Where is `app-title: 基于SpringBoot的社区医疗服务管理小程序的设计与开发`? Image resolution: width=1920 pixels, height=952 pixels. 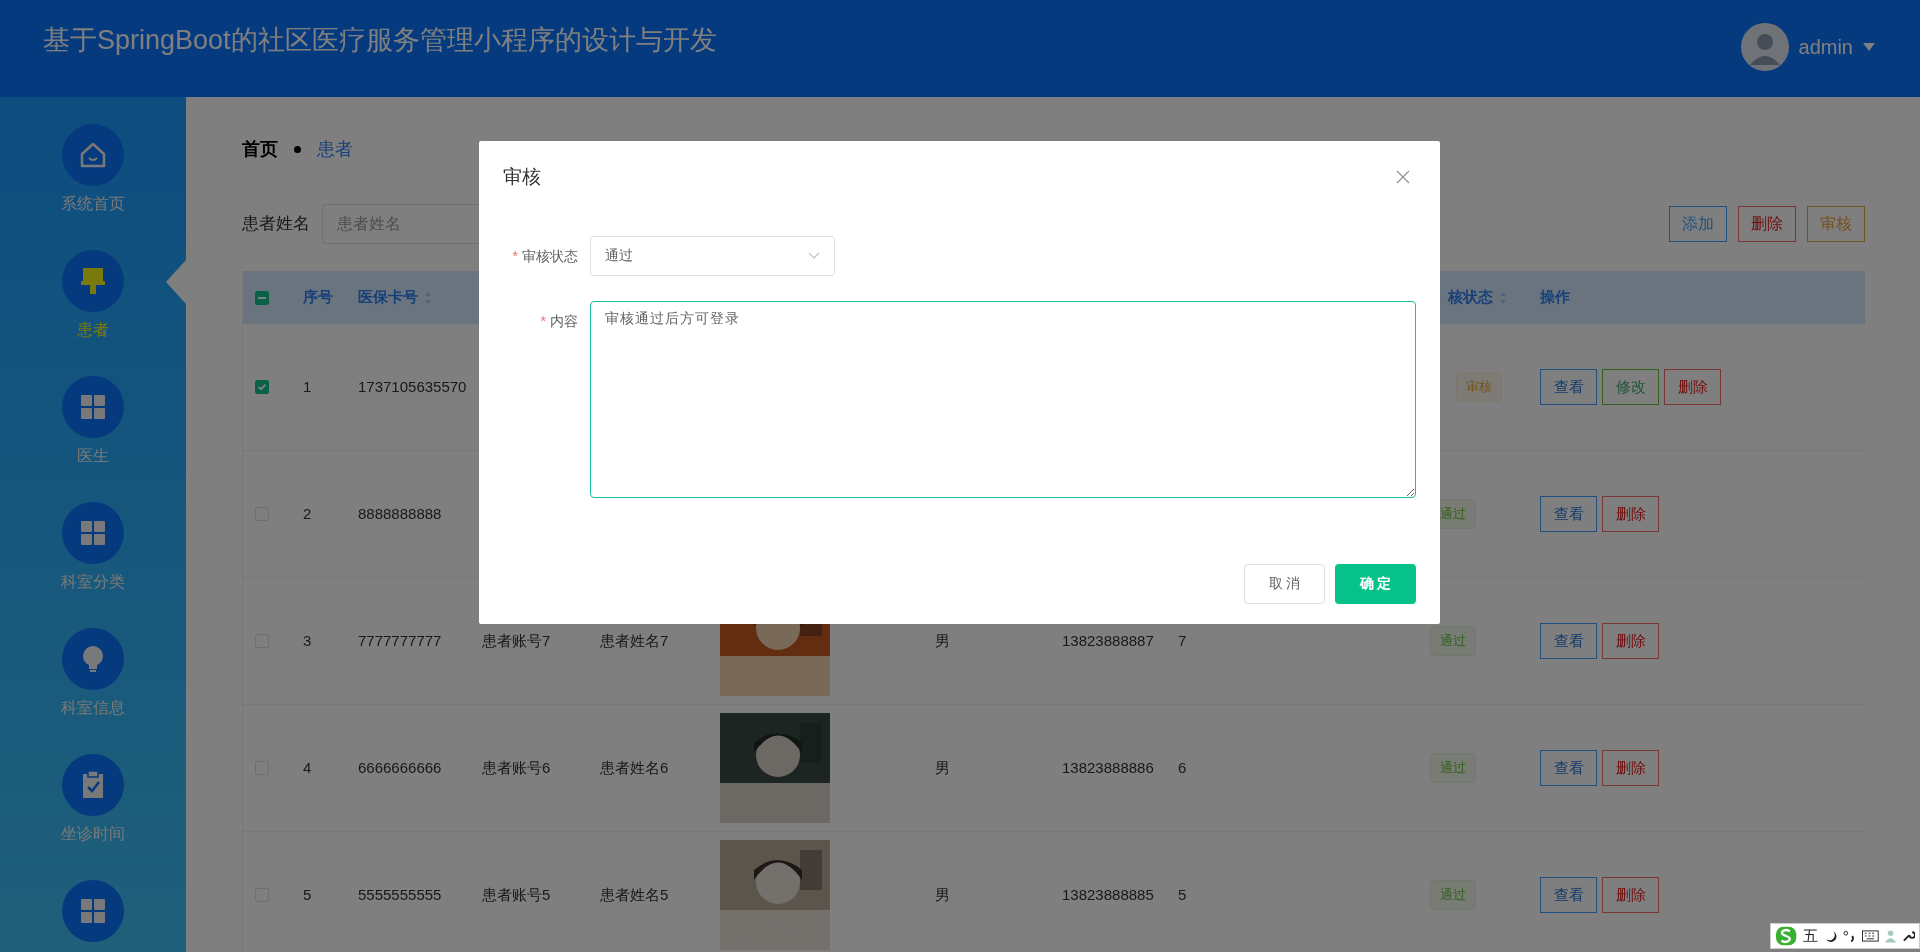
app-title: 基于SpringBoot的社区医疗服务管理小程序的设计与开发 is located at coordinates (380, 40).